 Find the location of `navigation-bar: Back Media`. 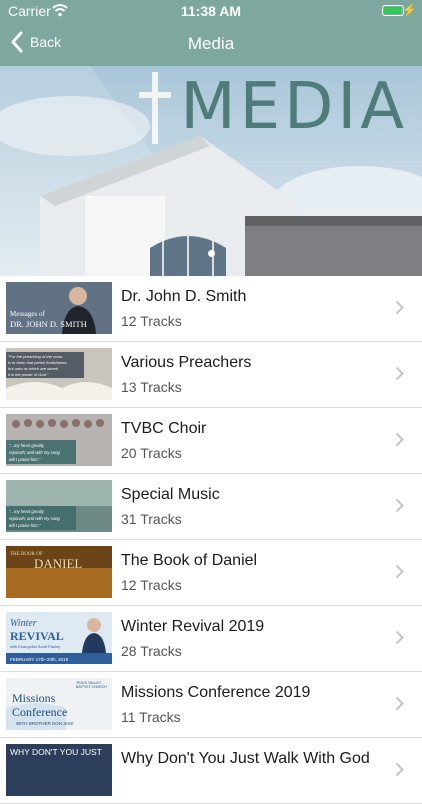

navigation-bar: Back Media is located at coordinates (211, 44).